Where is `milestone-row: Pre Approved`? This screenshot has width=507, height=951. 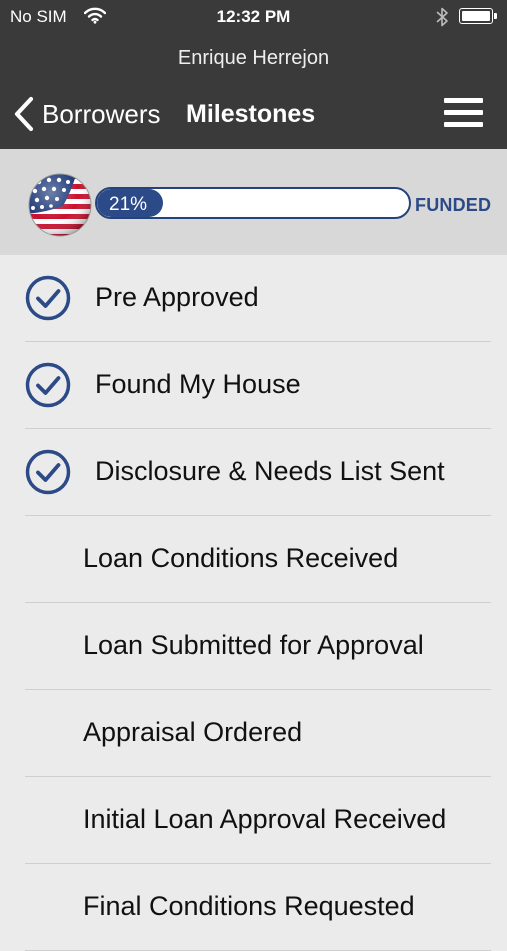 milestone-row: Pre Approved is located at coordinates (253, 298).